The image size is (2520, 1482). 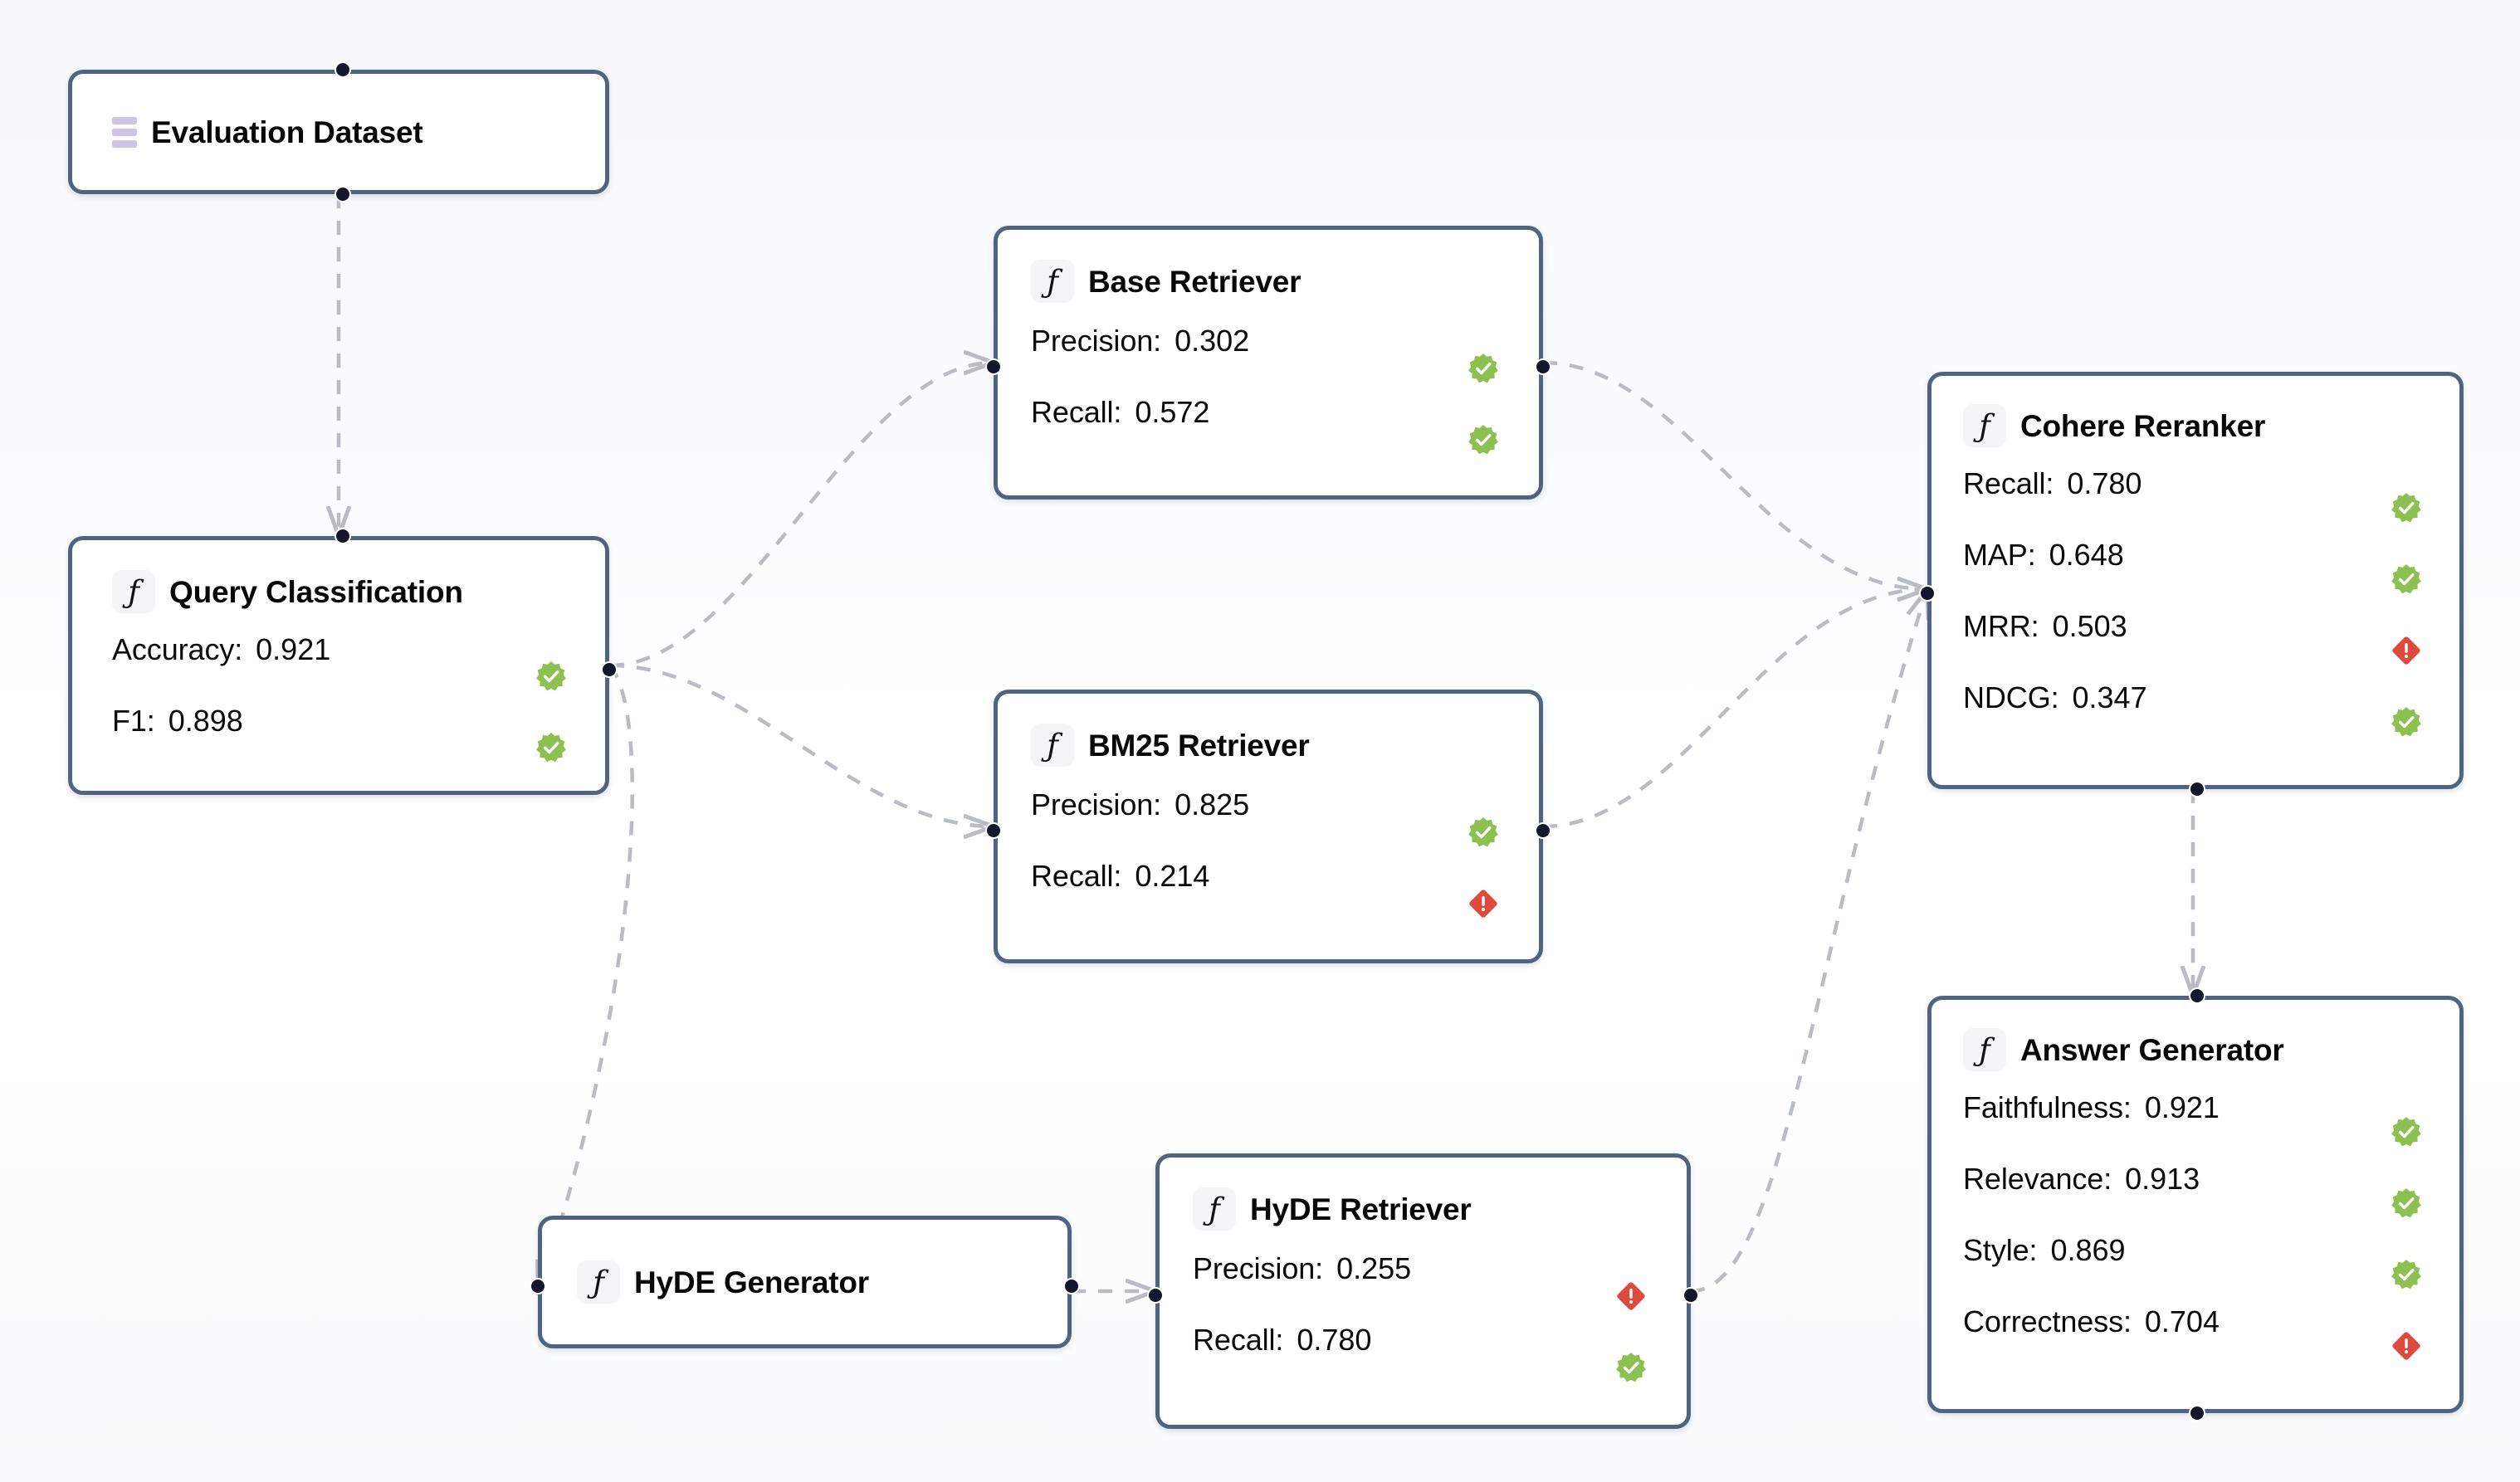 I want to click on dataset-bars-icon, so click(x=124, y=132).